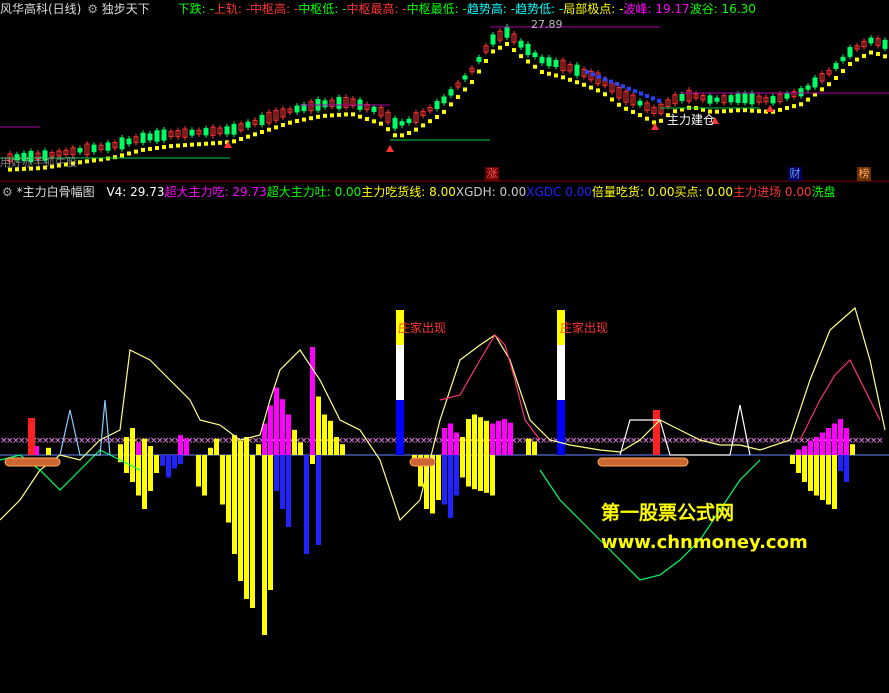 The width and height of the screenshot is (889, 693). What do you see at coordinates (56, 192) in the screenshot?
I see `indicator-title: *主力白骨幅图` at bounding box center [56, 192].